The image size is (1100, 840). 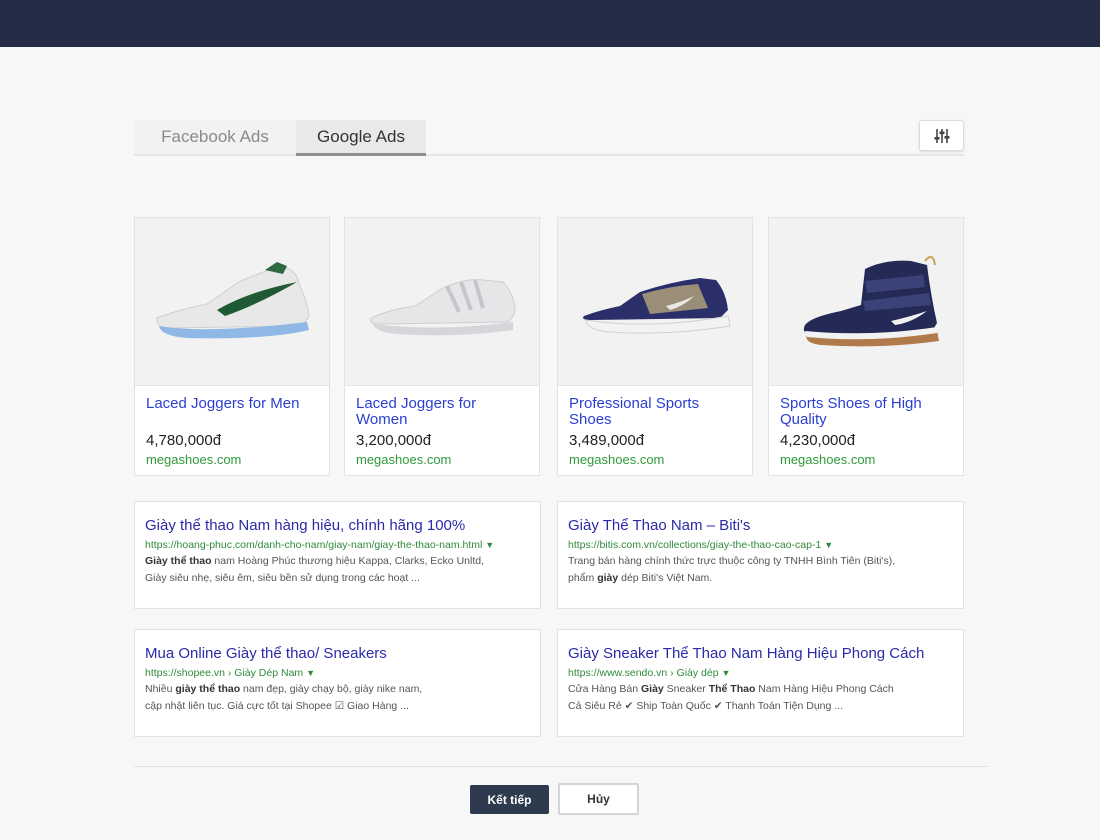 What do you see at coordinates (867, 412) in the screenshot?
I see `product-title: Sports Shoes of High Quality` at bounding box center [867, 412].